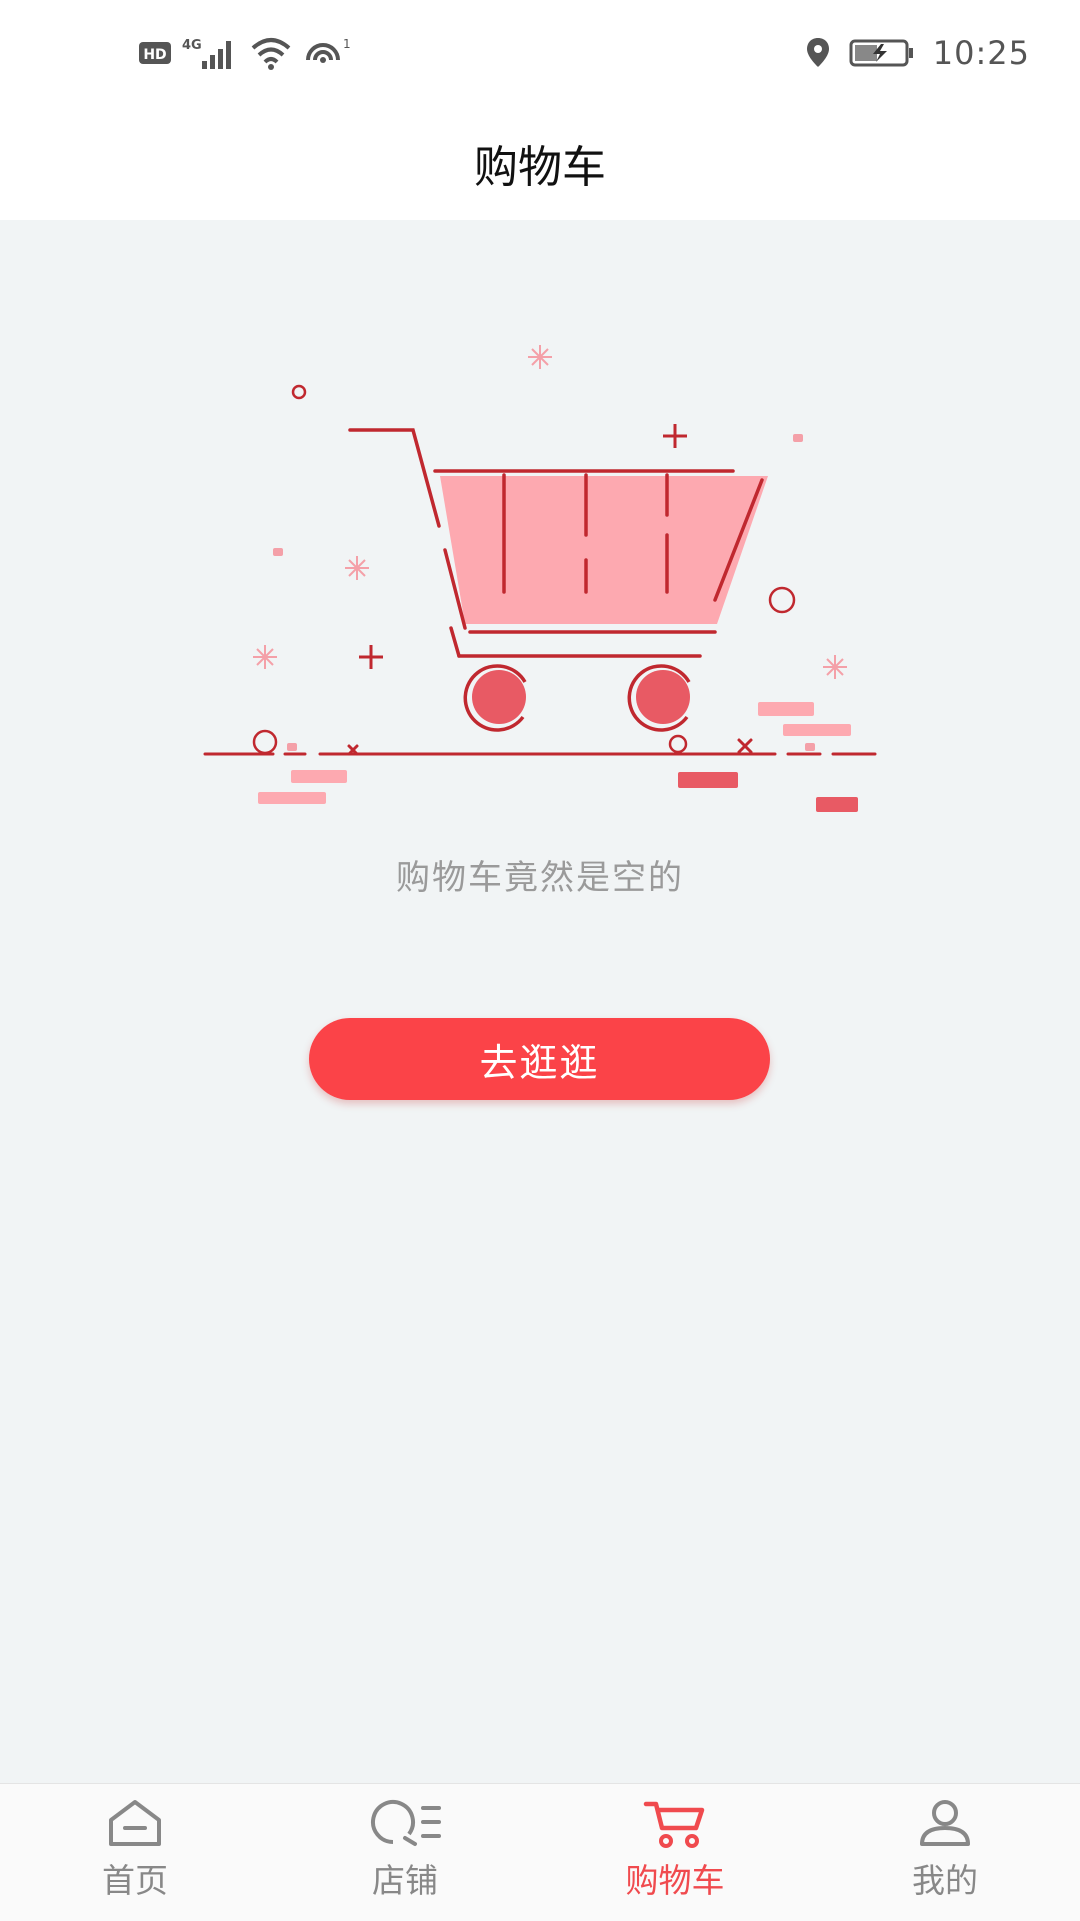  What do you see at coordinates (981, 53) in the screenshot?
I see `status-time: 10:25` at bounding box center [981, 53].